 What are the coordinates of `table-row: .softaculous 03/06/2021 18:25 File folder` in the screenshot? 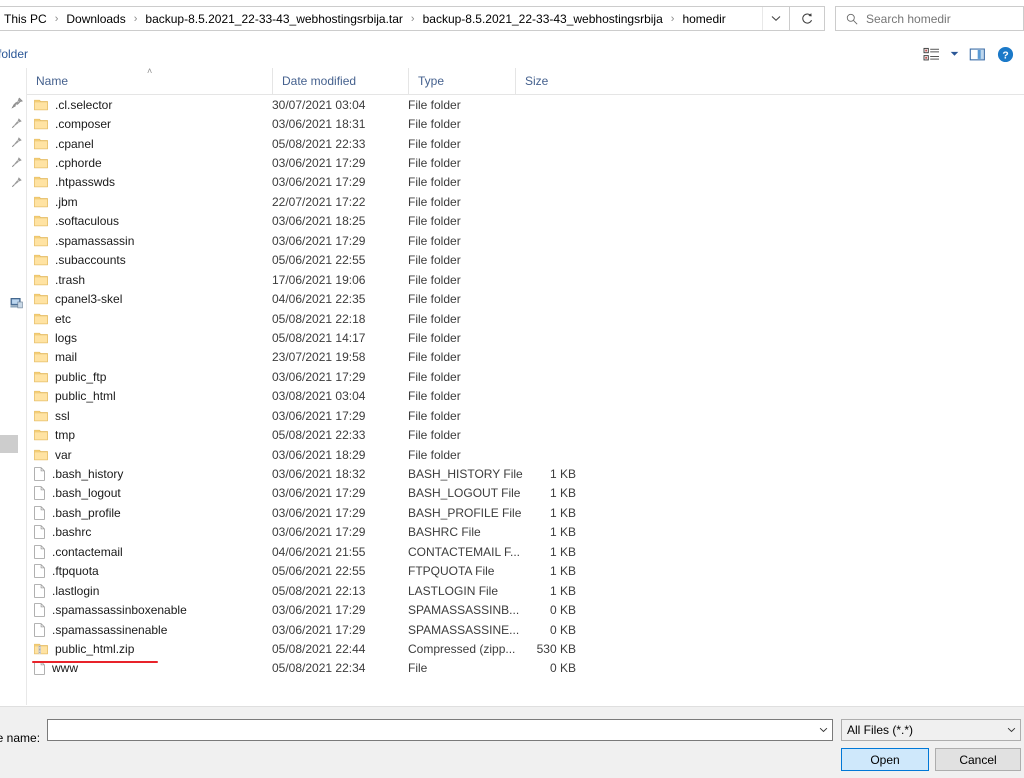 It's located at (525, 221).